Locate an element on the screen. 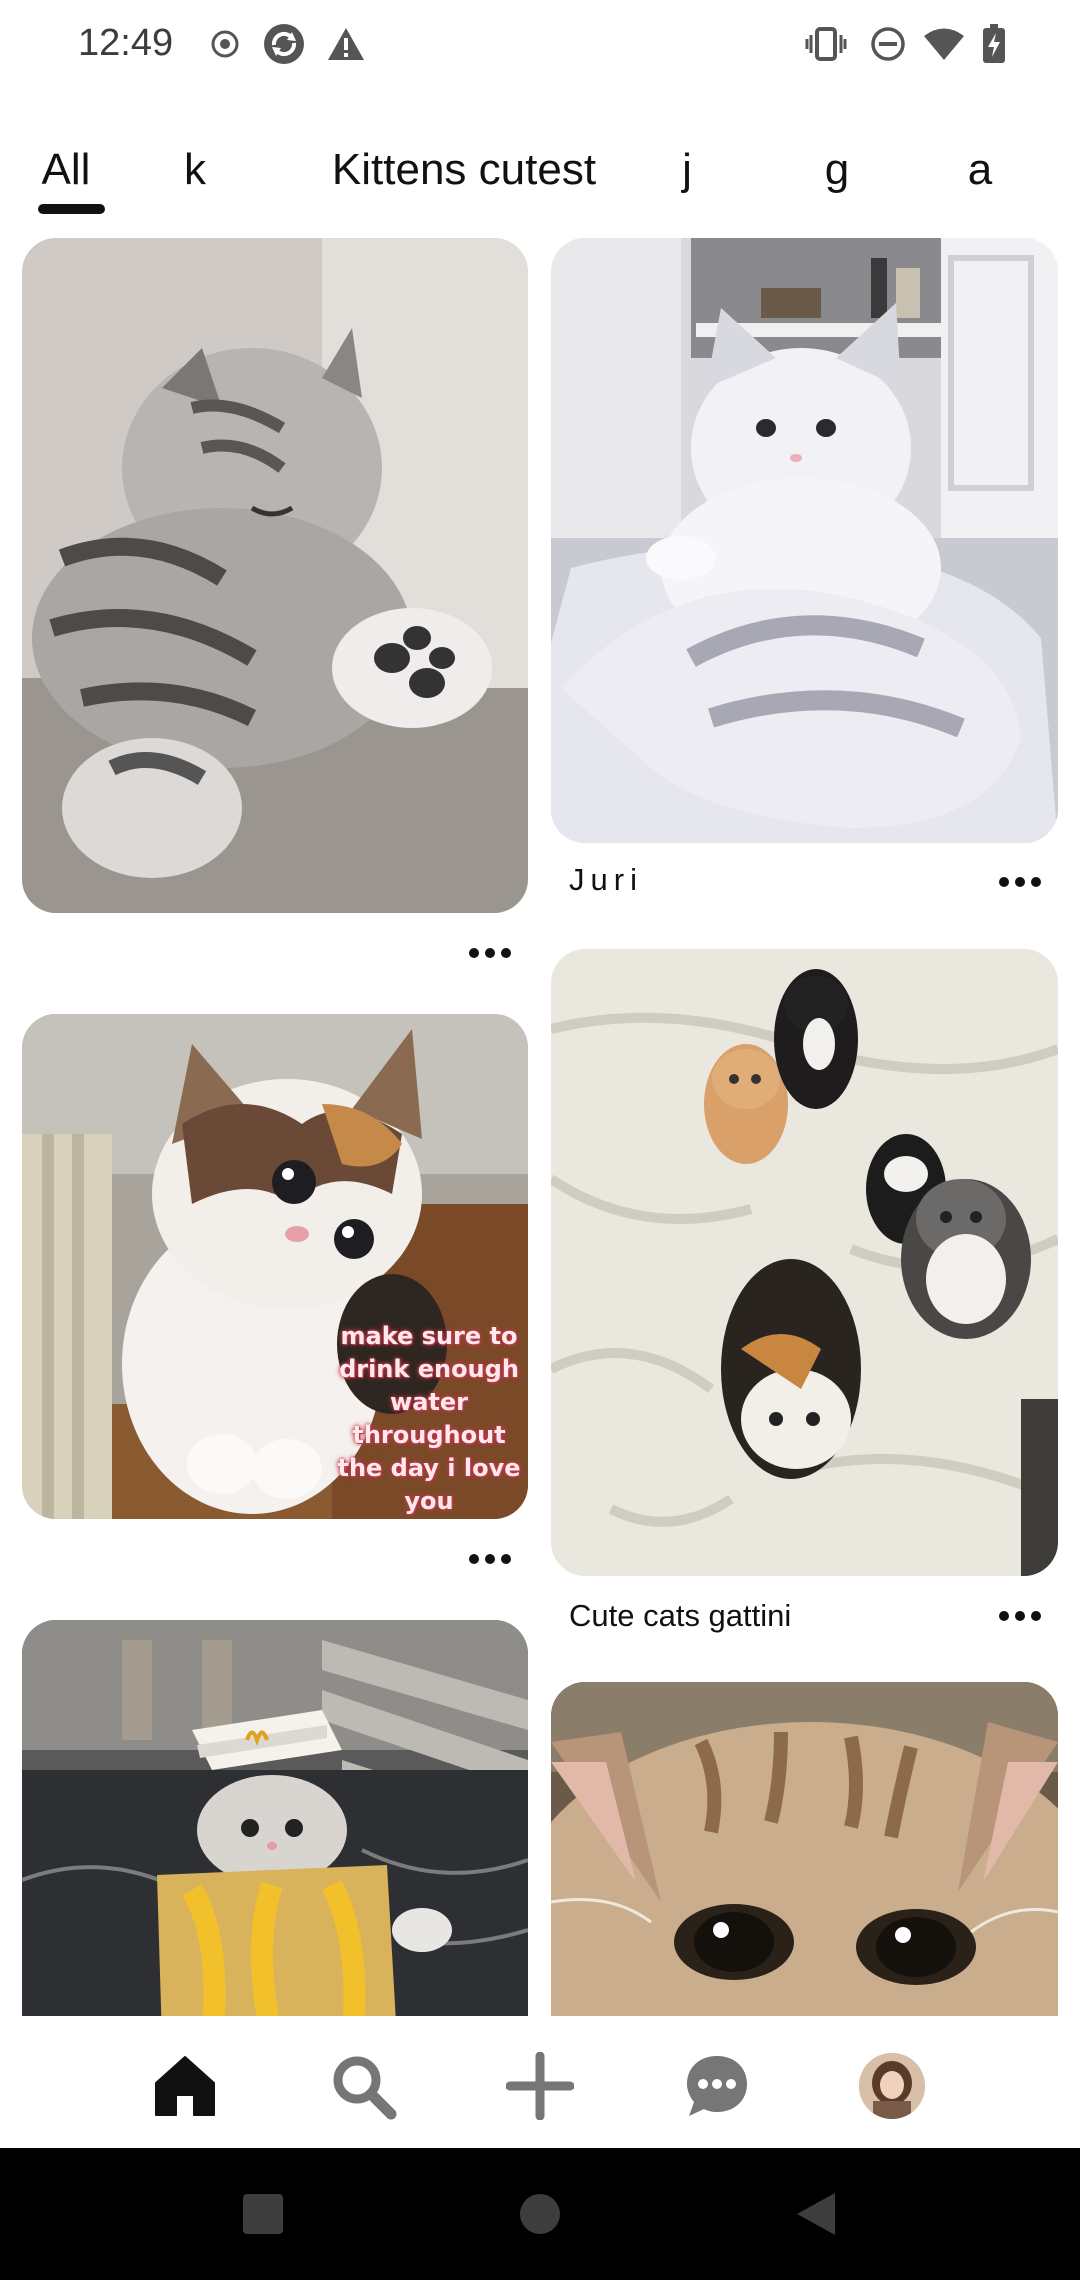  nav-messages-button is located at coordinates (717, 2086).